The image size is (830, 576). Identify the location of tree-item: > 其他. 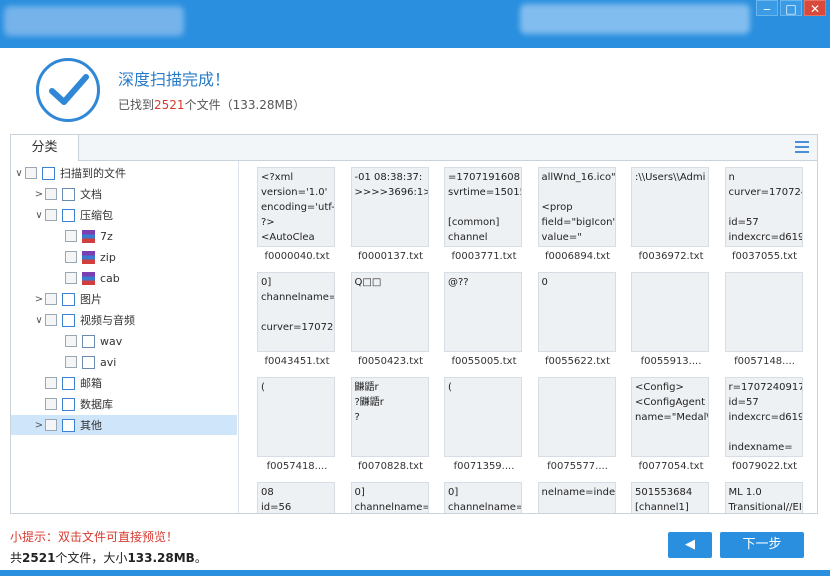
(124, 425).